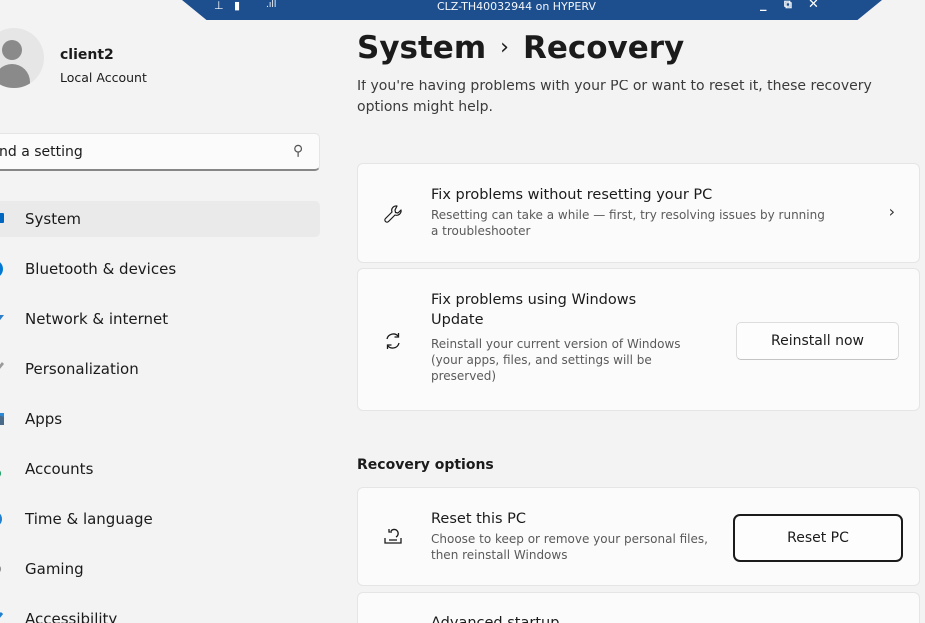 The width and height of the screenshot is (925, 623). What do you see at coordinates (2, 519) in the screenshot?
I see `globe-icon` at bounding box center [2, 519].